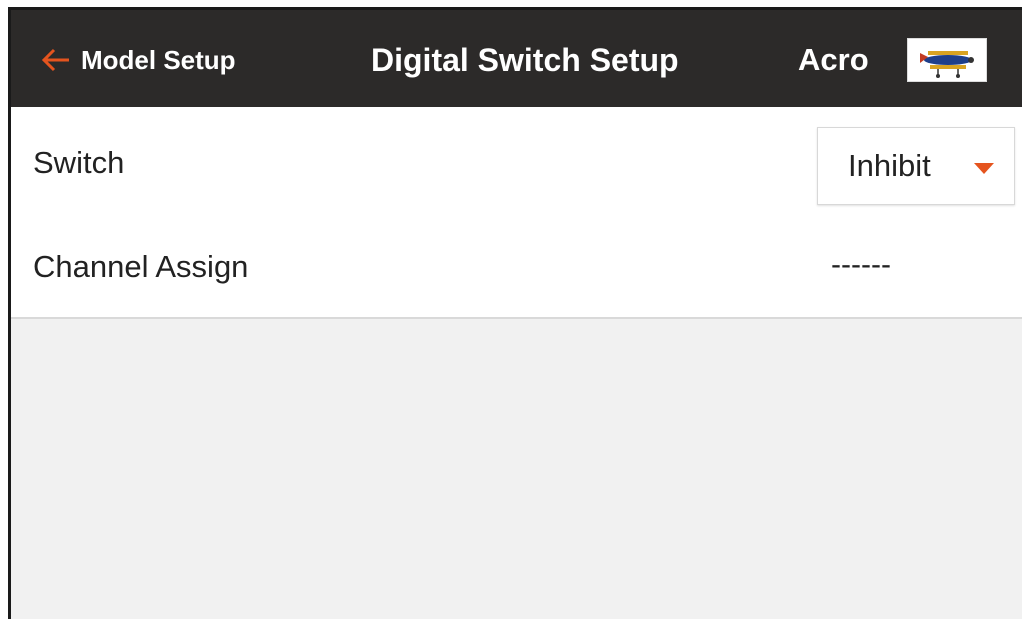  Describe the element at coordinates (158, 59) in the screenshot. I see `back-label: Model Setup` at that location.